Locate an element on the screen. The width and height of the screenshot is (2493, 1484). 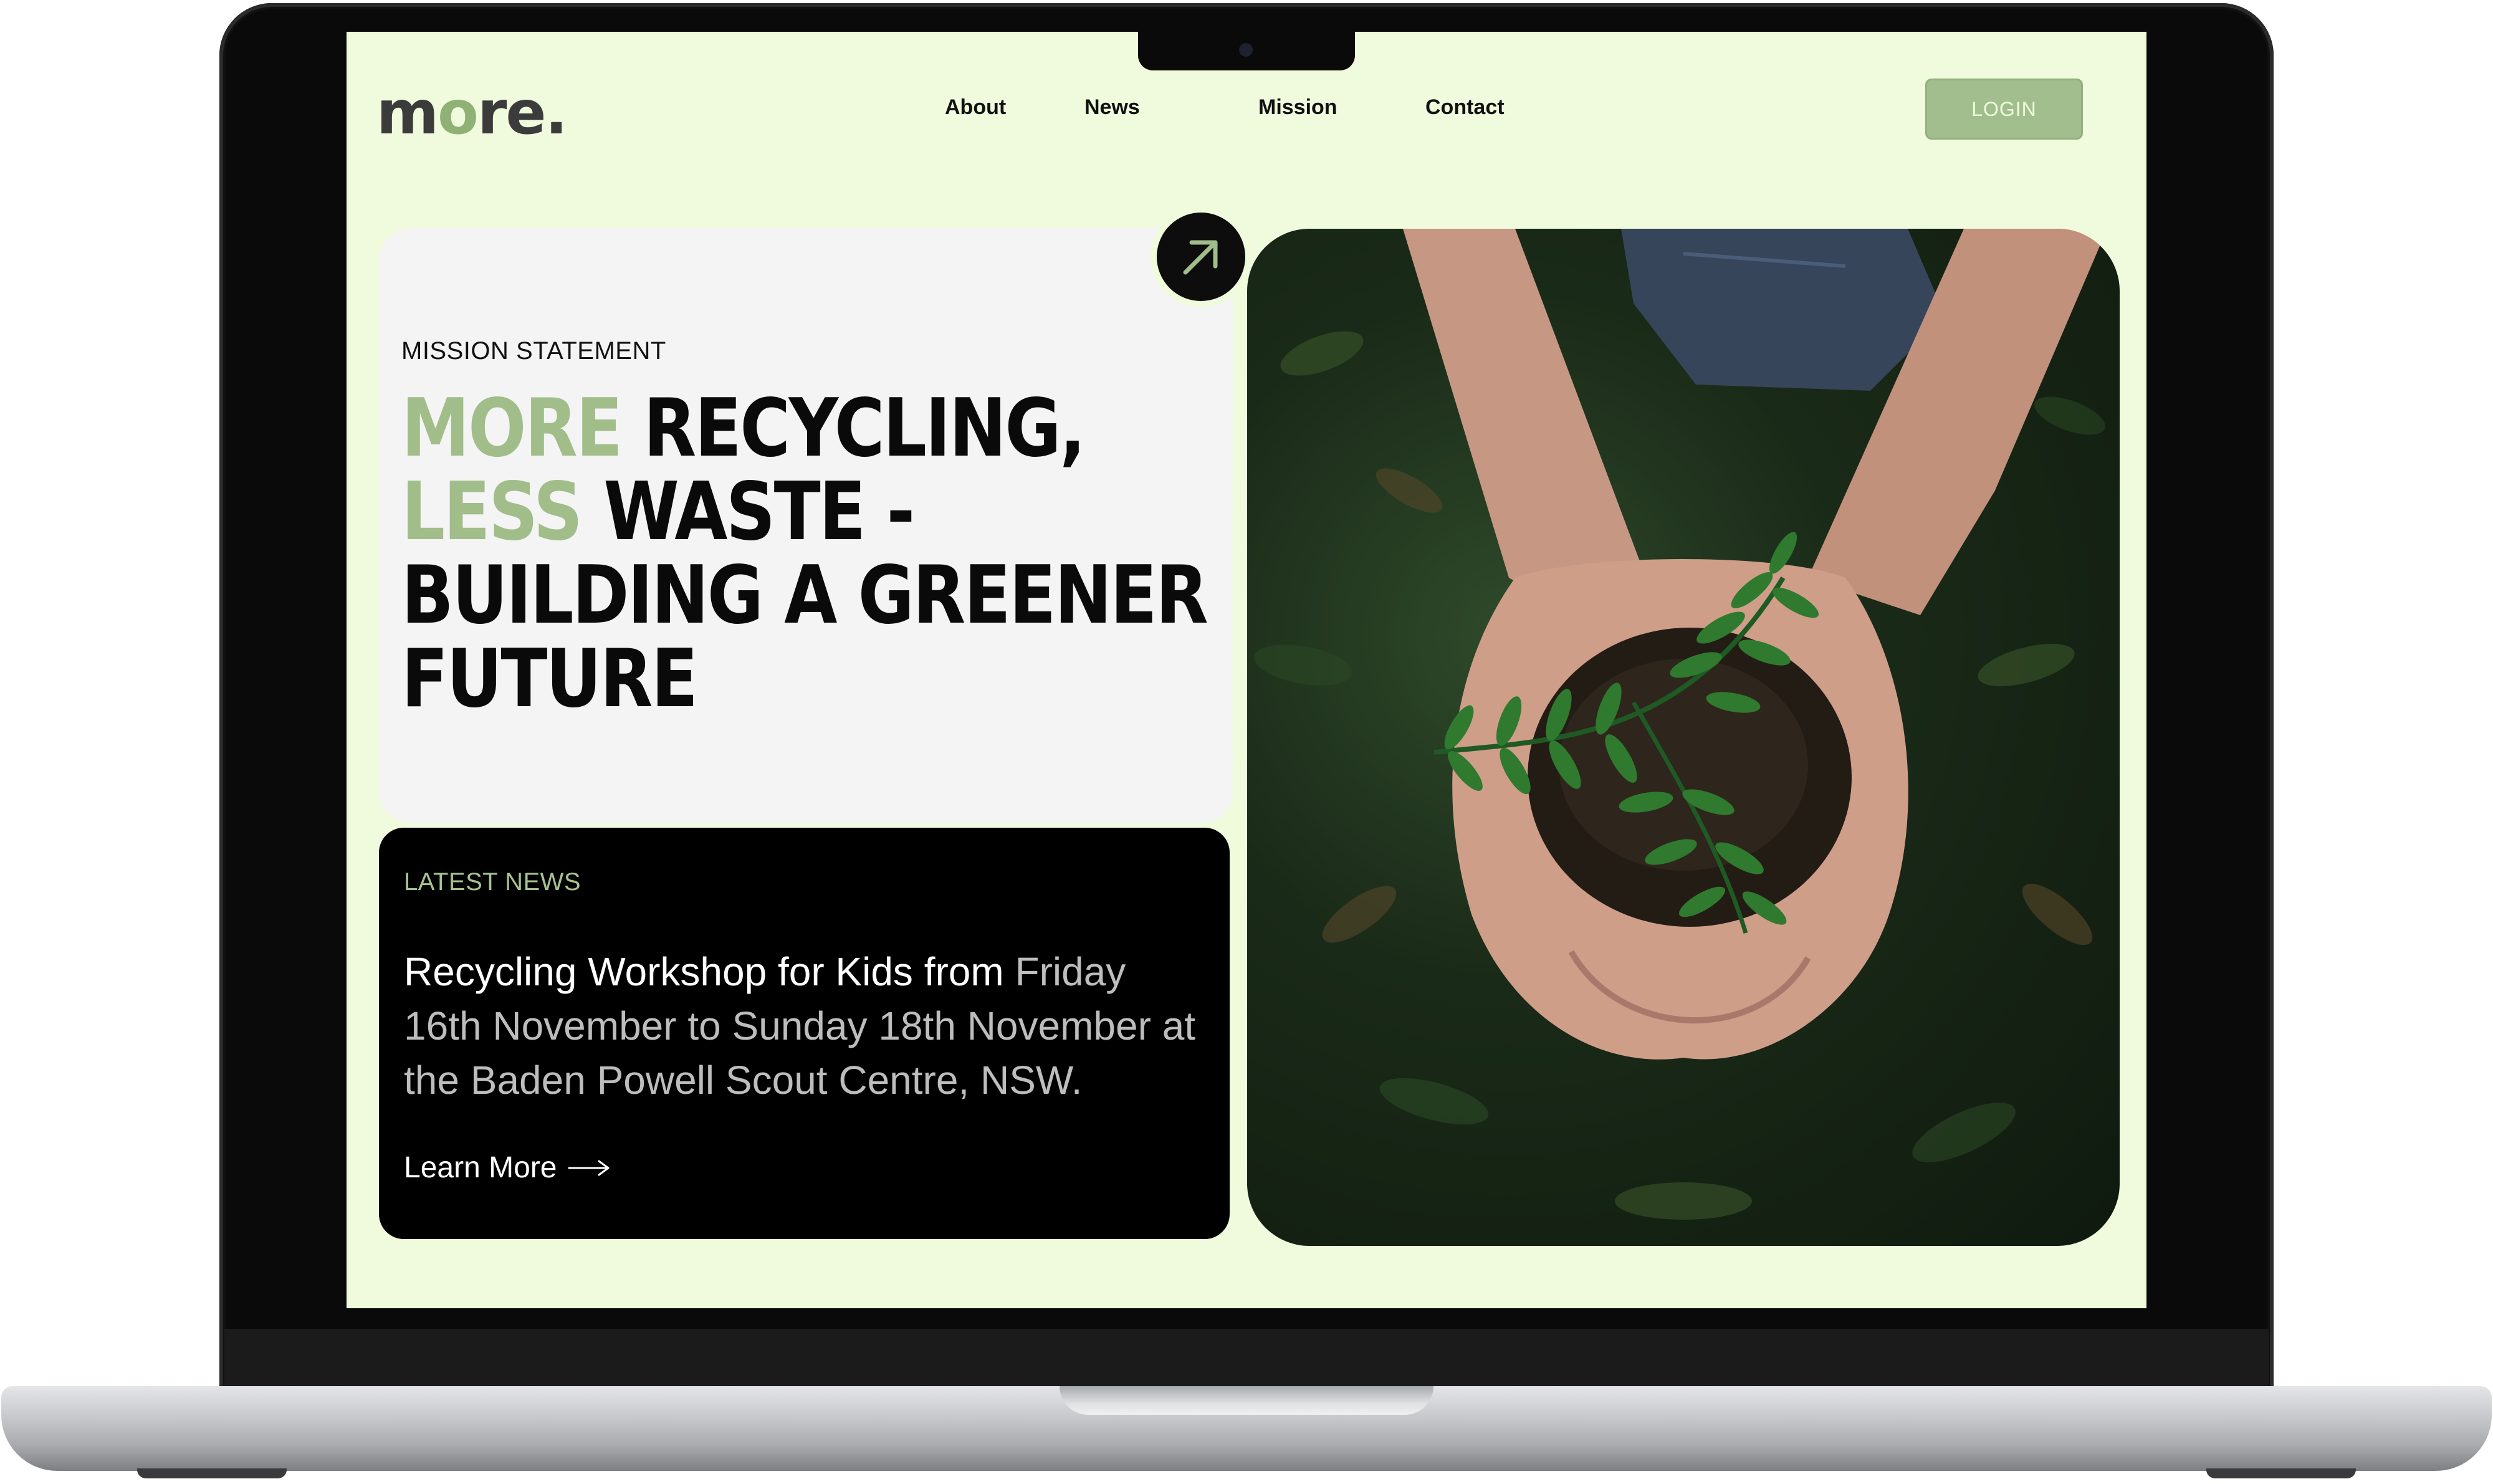
mission-label: MISSION STATEMENT is located at coordinates (533, 351).